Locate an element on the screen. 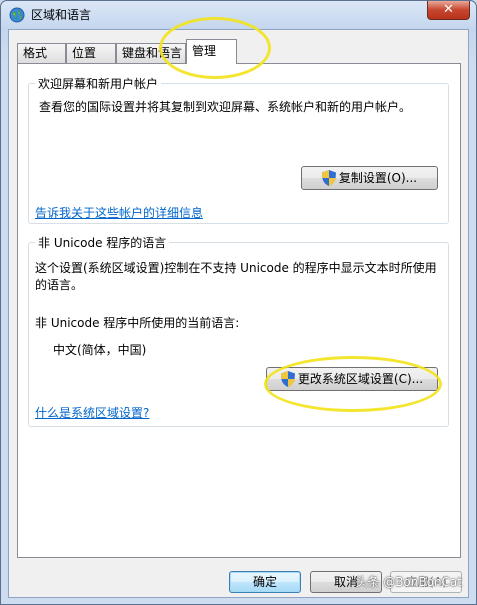 This screenshot has height=605, width=477. tab-administrative-label: 管理 is located at coordinates (204, 51).